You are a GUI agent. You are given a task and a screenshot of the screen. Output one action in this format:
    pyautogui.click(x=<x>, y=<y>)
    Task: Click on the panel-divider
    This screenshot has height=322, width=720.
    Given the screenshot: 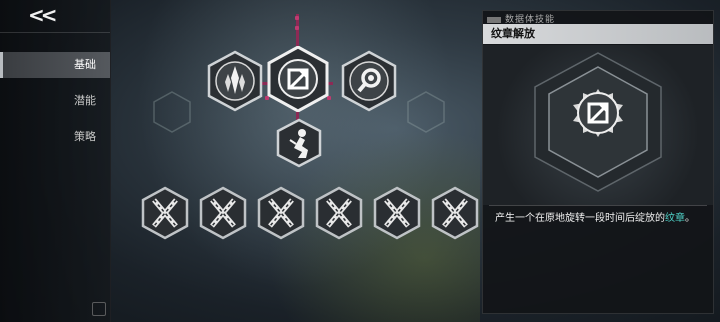 What is the action you would take?
    pyautogui.click(x=598, y=205)
    